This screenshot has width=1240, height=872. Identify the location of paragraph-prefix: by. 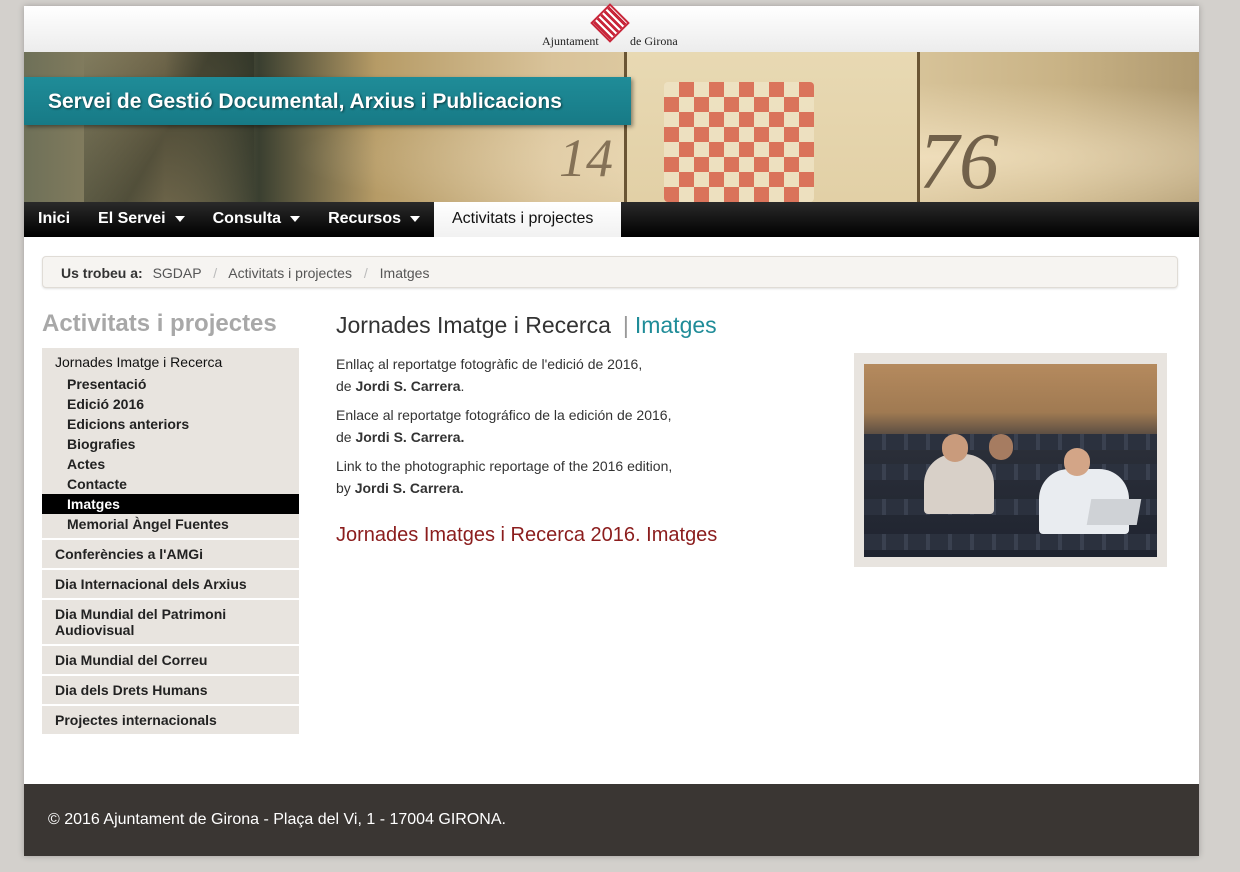
(345, 488).